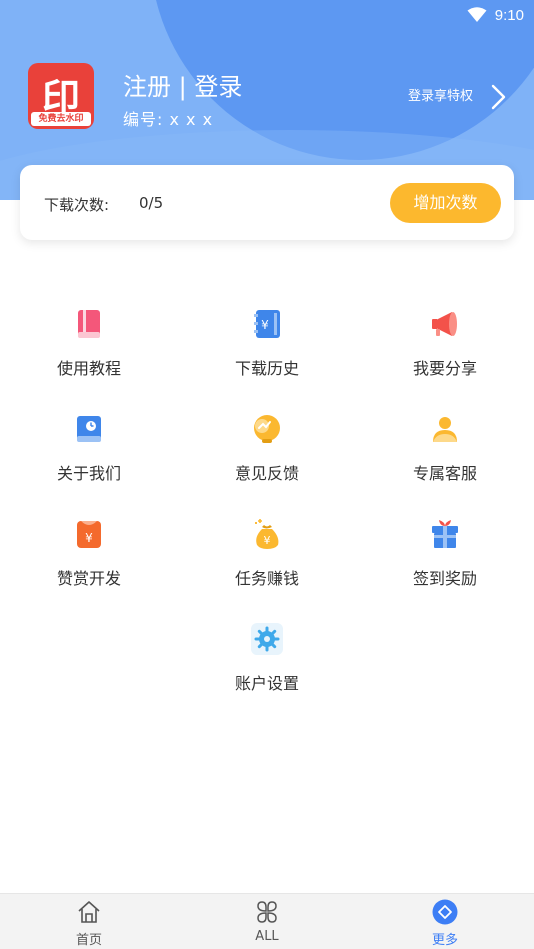  What do you see at coordinates (444, 578) in the screenshot?
I see `menu-item-label: 签到奖励` at bounding box center [444, 578].